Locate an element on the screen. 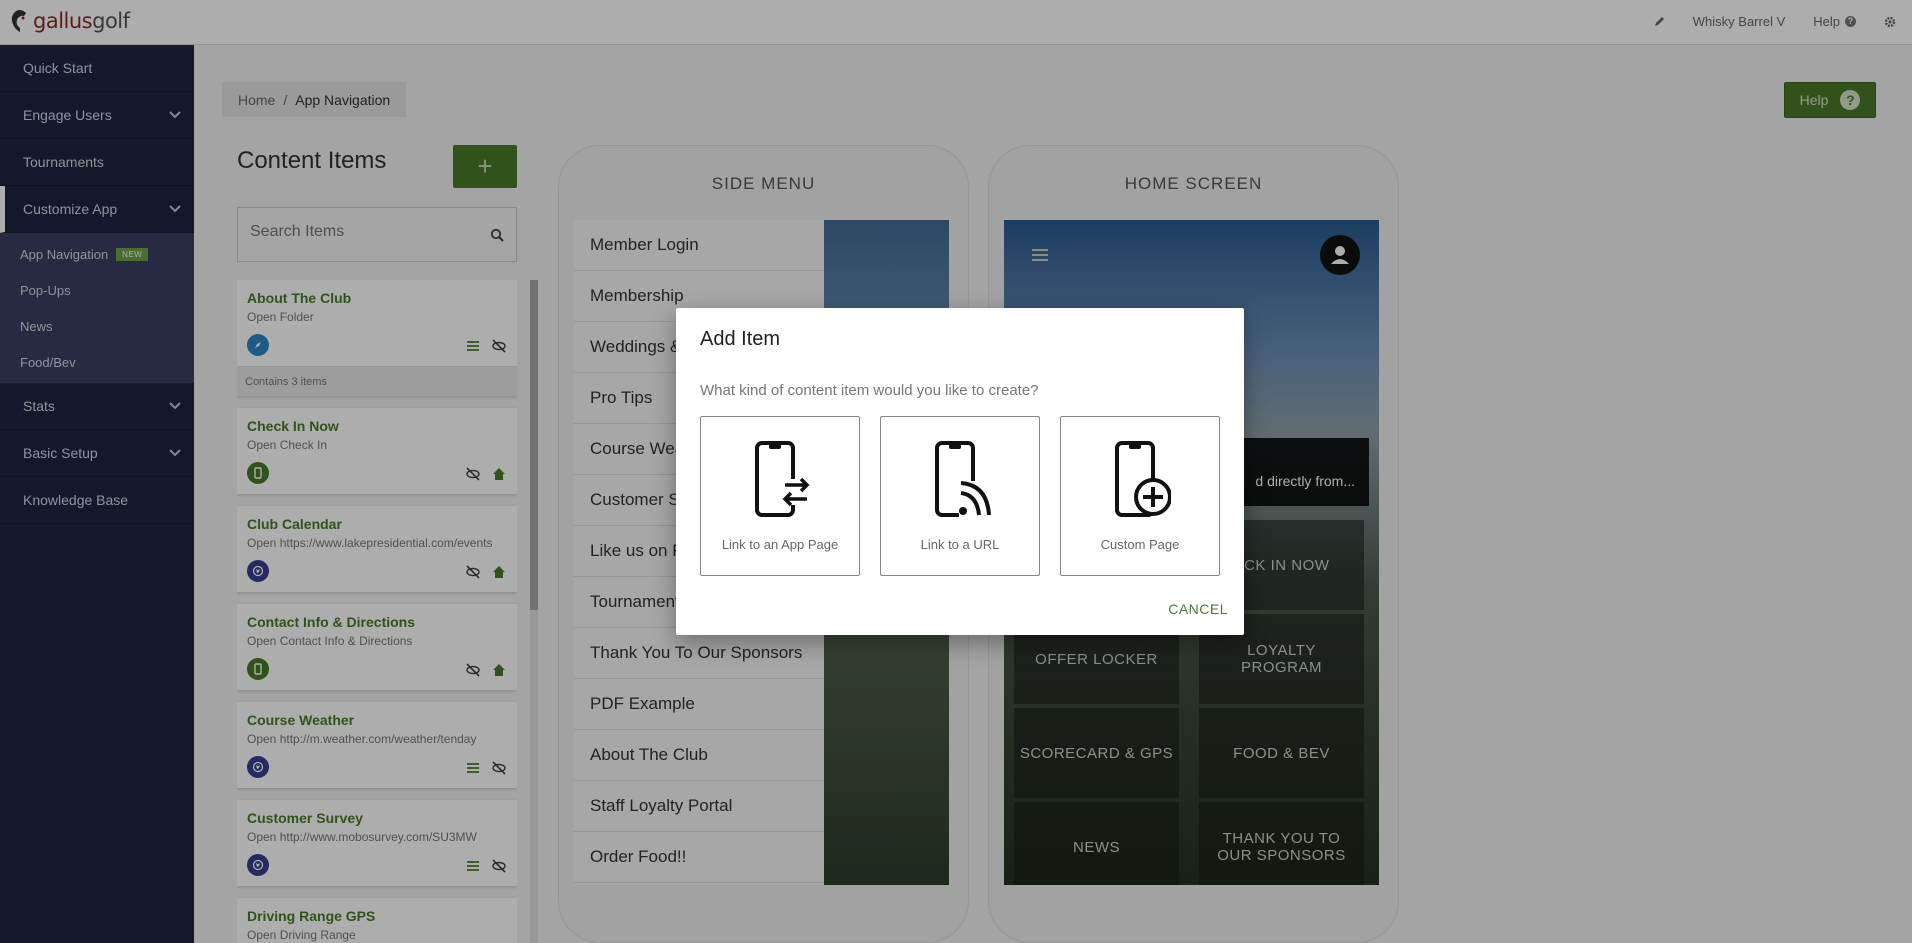  option-label: Link to a URL is located at coordinates (960, 544).